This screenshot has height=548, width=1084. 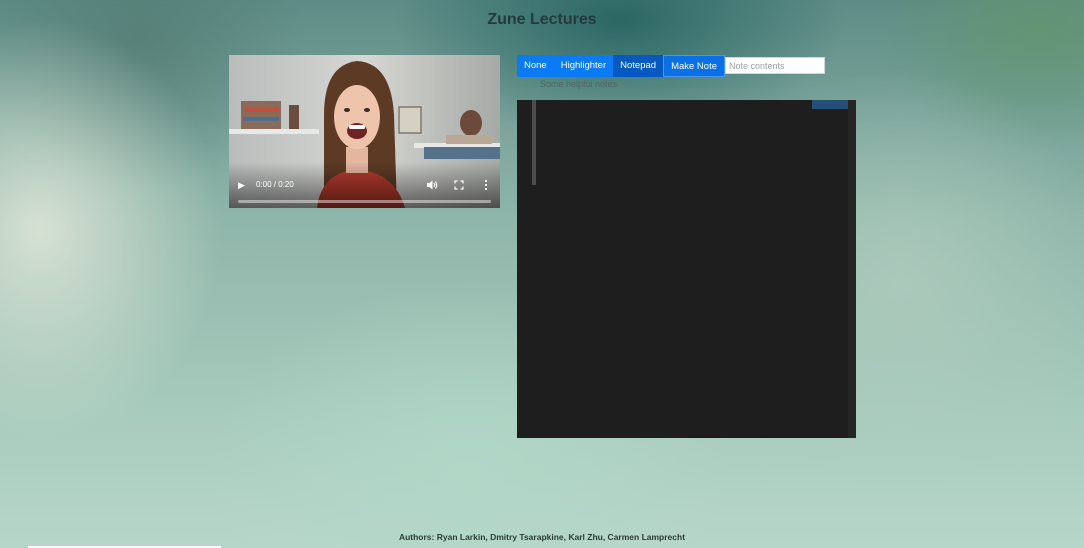 I want to click on fullscreen-icon, so click(x=459, y=185).